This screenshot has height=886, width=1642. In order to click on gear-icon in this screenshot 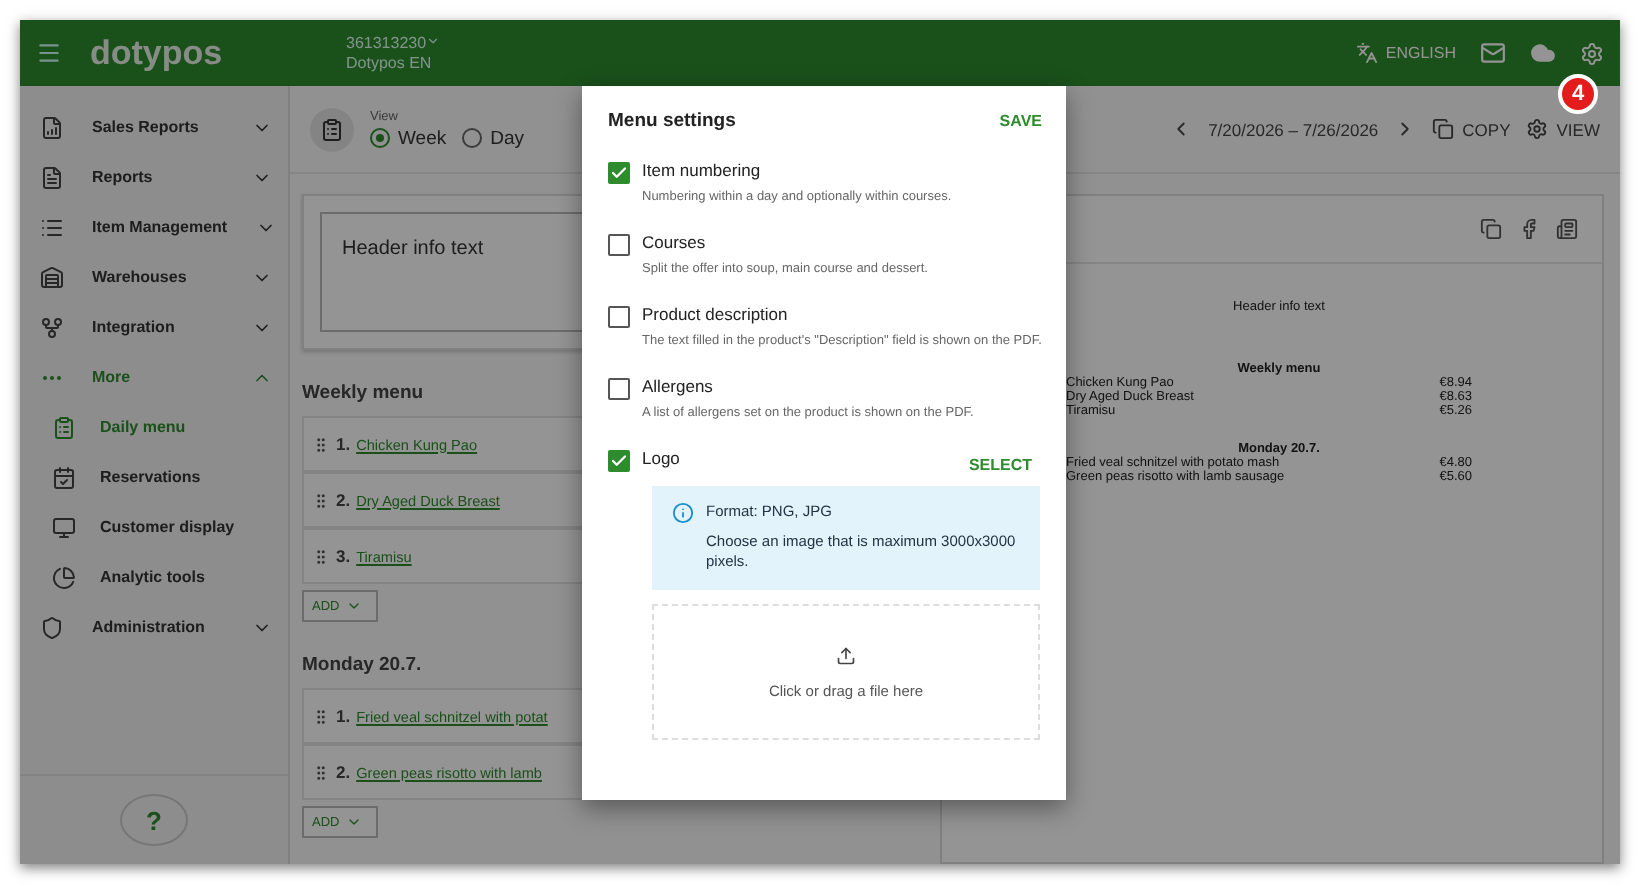, I will do `click(1537, 129)`.